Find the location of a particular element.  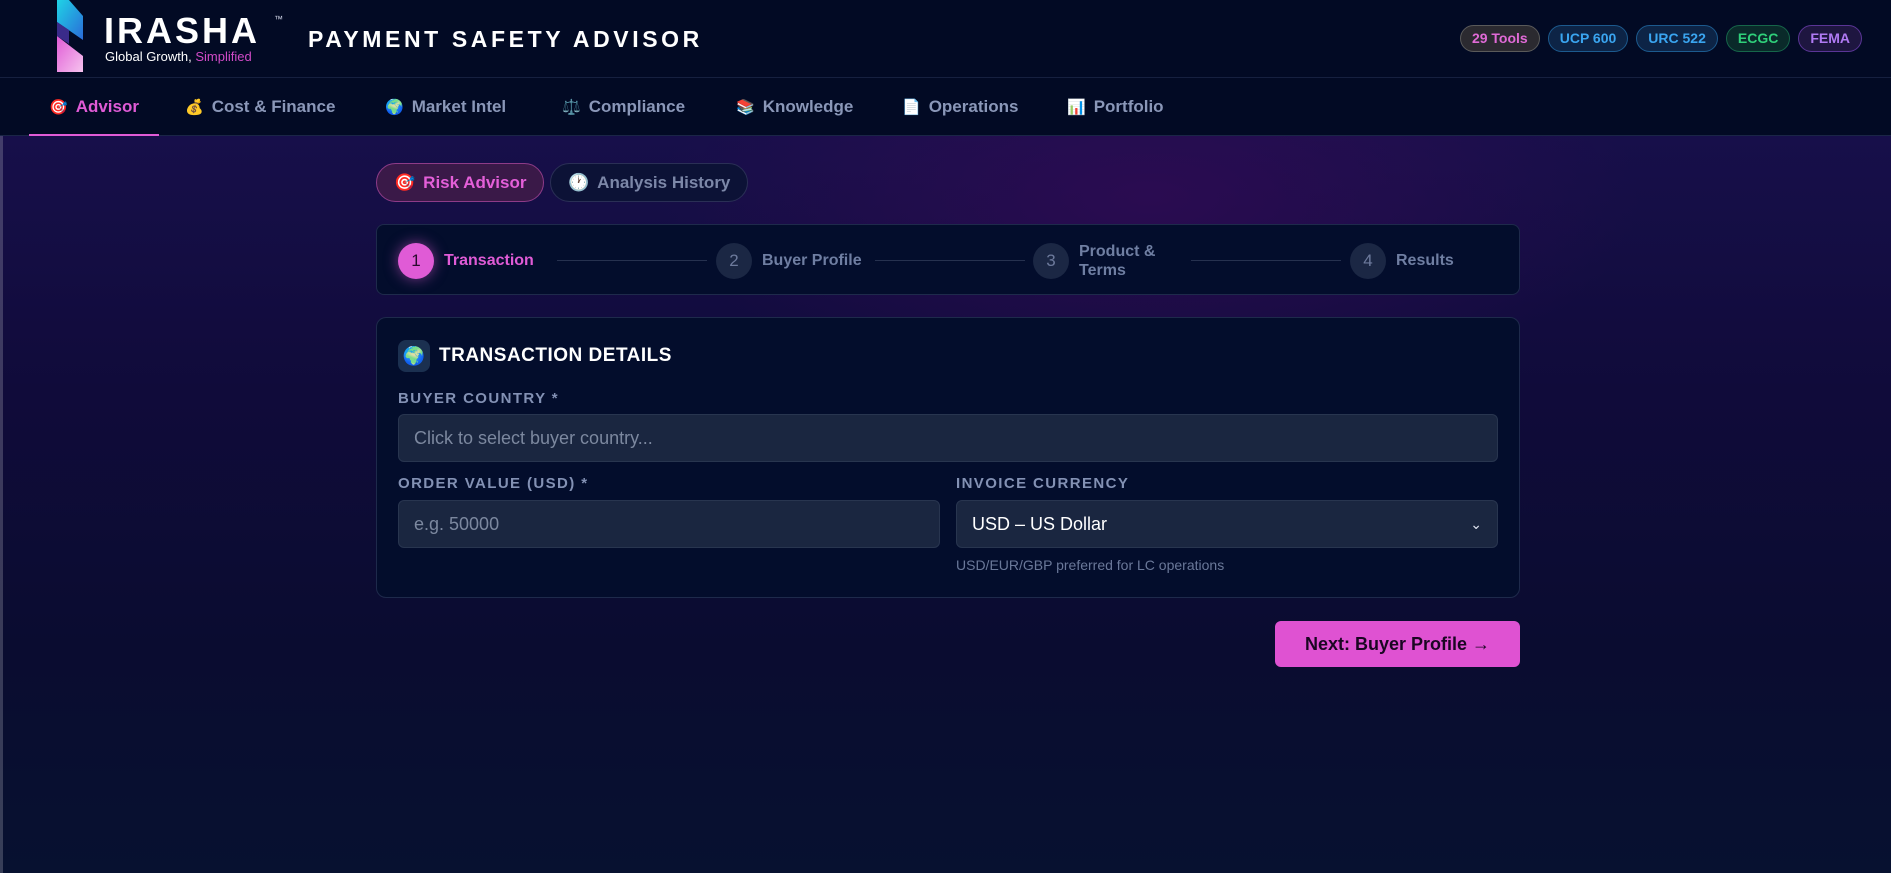

card-title: TRANSACTION DETAILS is located at coordinates (555, 355).